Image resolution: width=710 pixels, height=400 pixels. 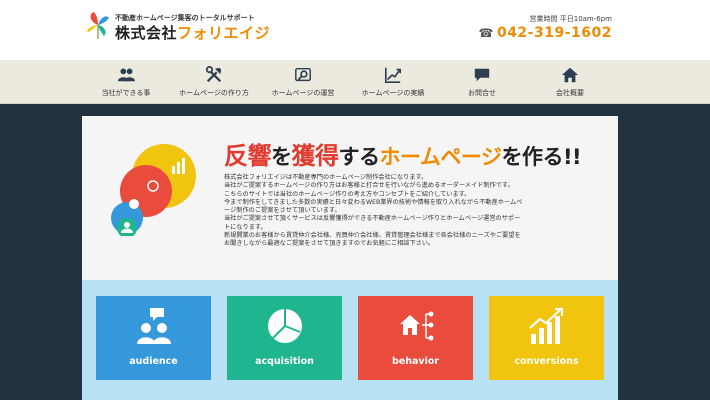 I want to click on tile-label: conversions, so click(x=546, y=361).